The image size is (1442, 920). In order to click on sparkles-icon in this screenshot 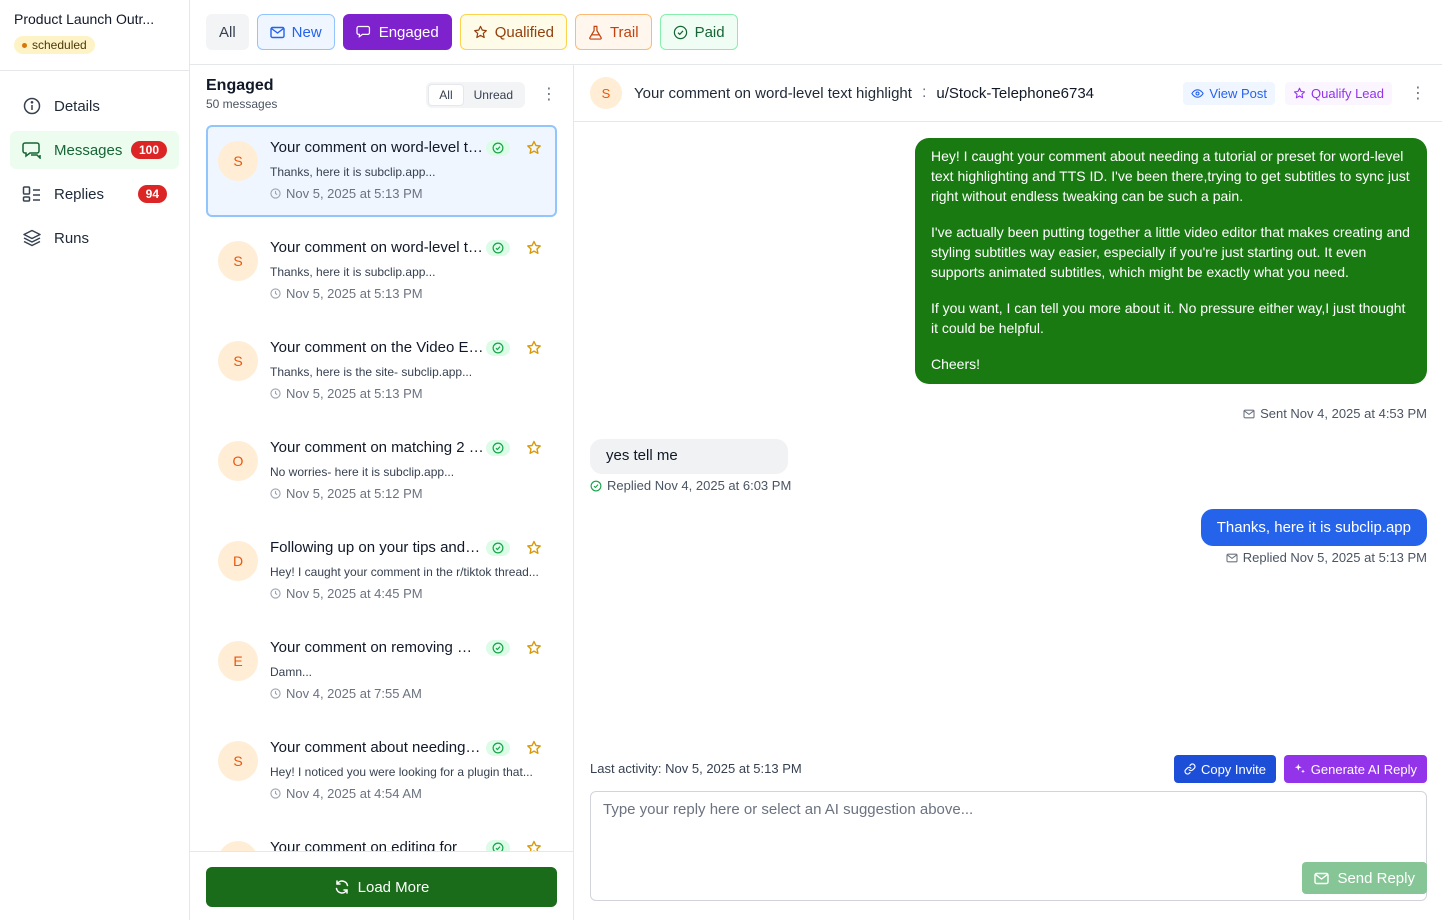, I will do `click(1299, 768)`.